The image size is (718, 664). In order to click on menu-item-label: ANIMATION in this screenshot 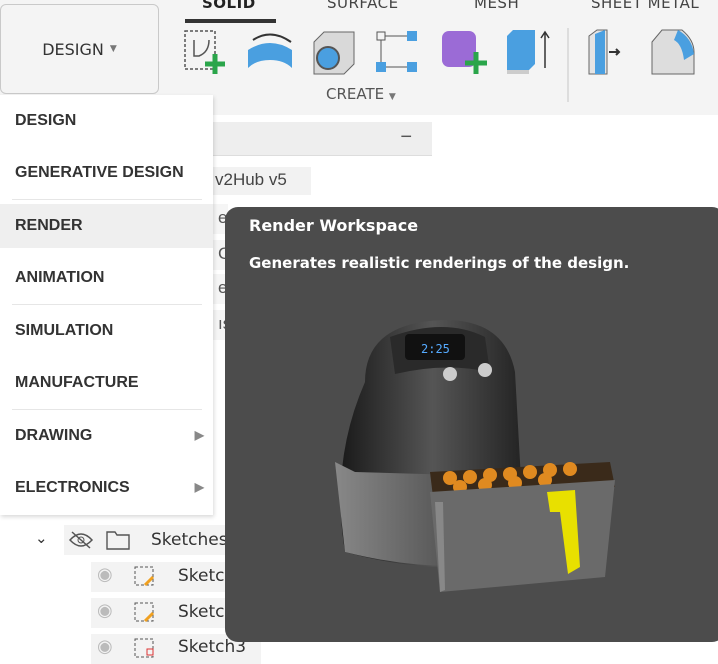, I will do `click(60, 277)`.